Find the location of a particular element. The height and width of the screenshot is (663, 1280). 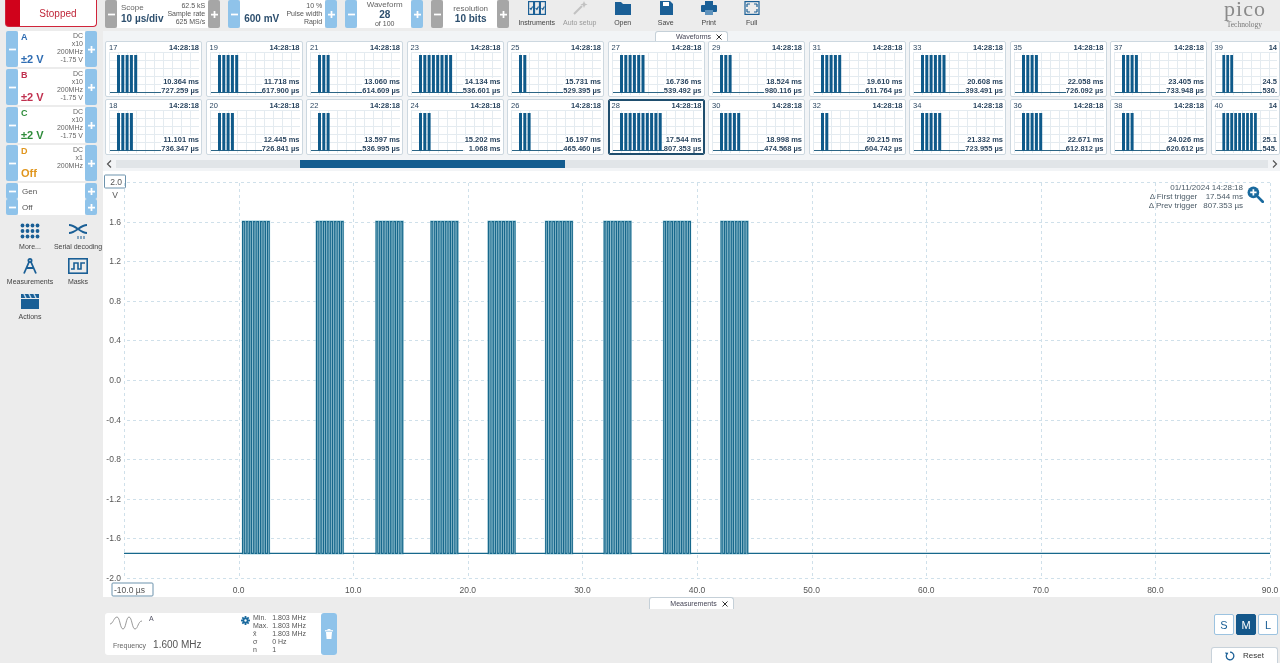

expand-icon is located at coordinates (751, 8).